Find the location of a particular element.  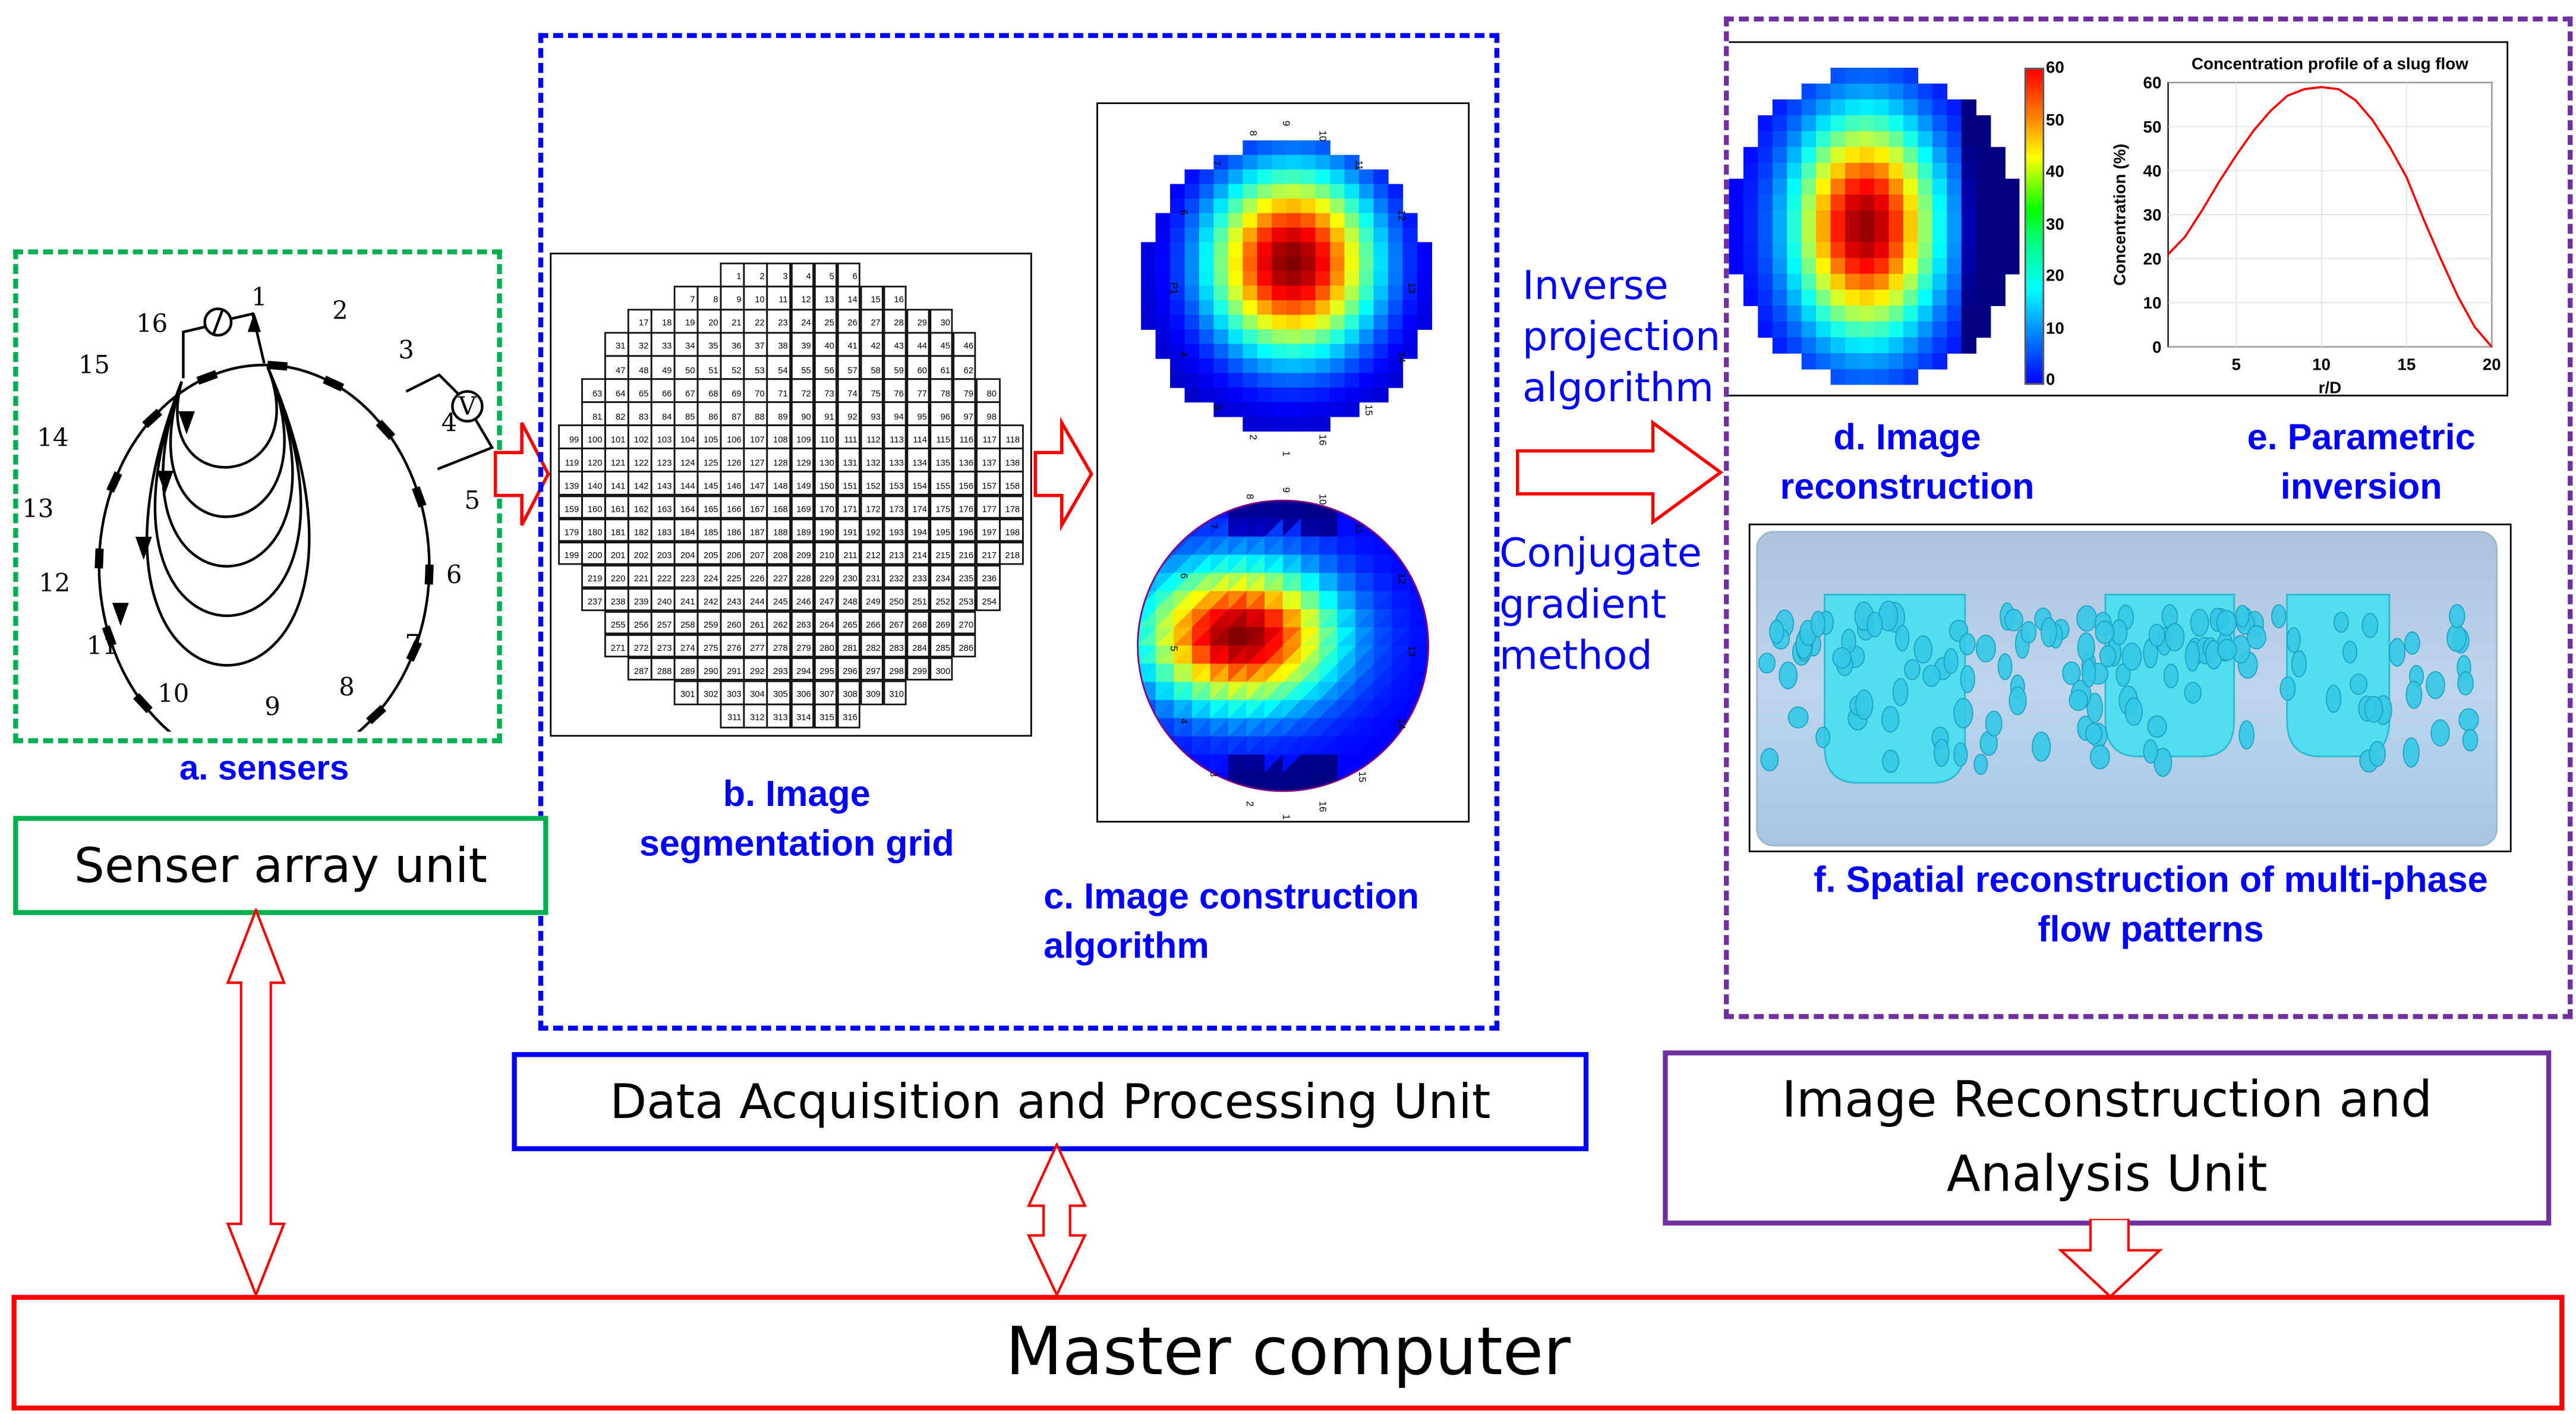

grid-cell: 190 is located at coordinates (825, 530).